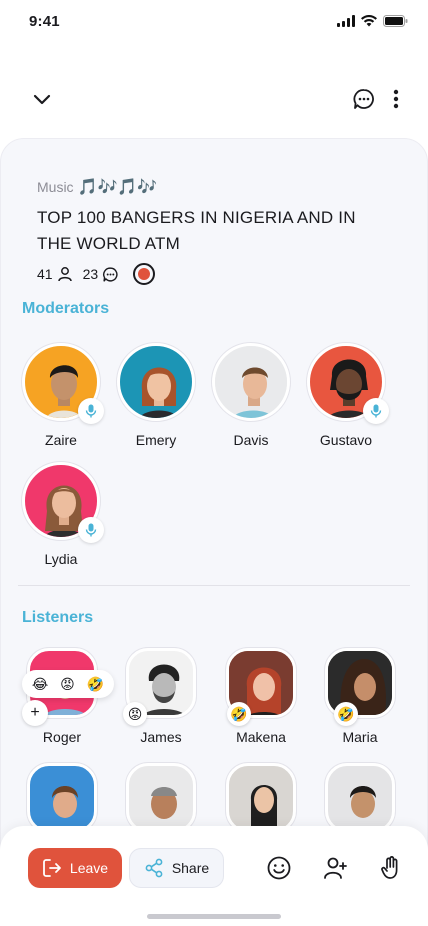  Describe the element at coordinates (42, 99) in the screenshot. I see `chevron-down-icon` at that location.